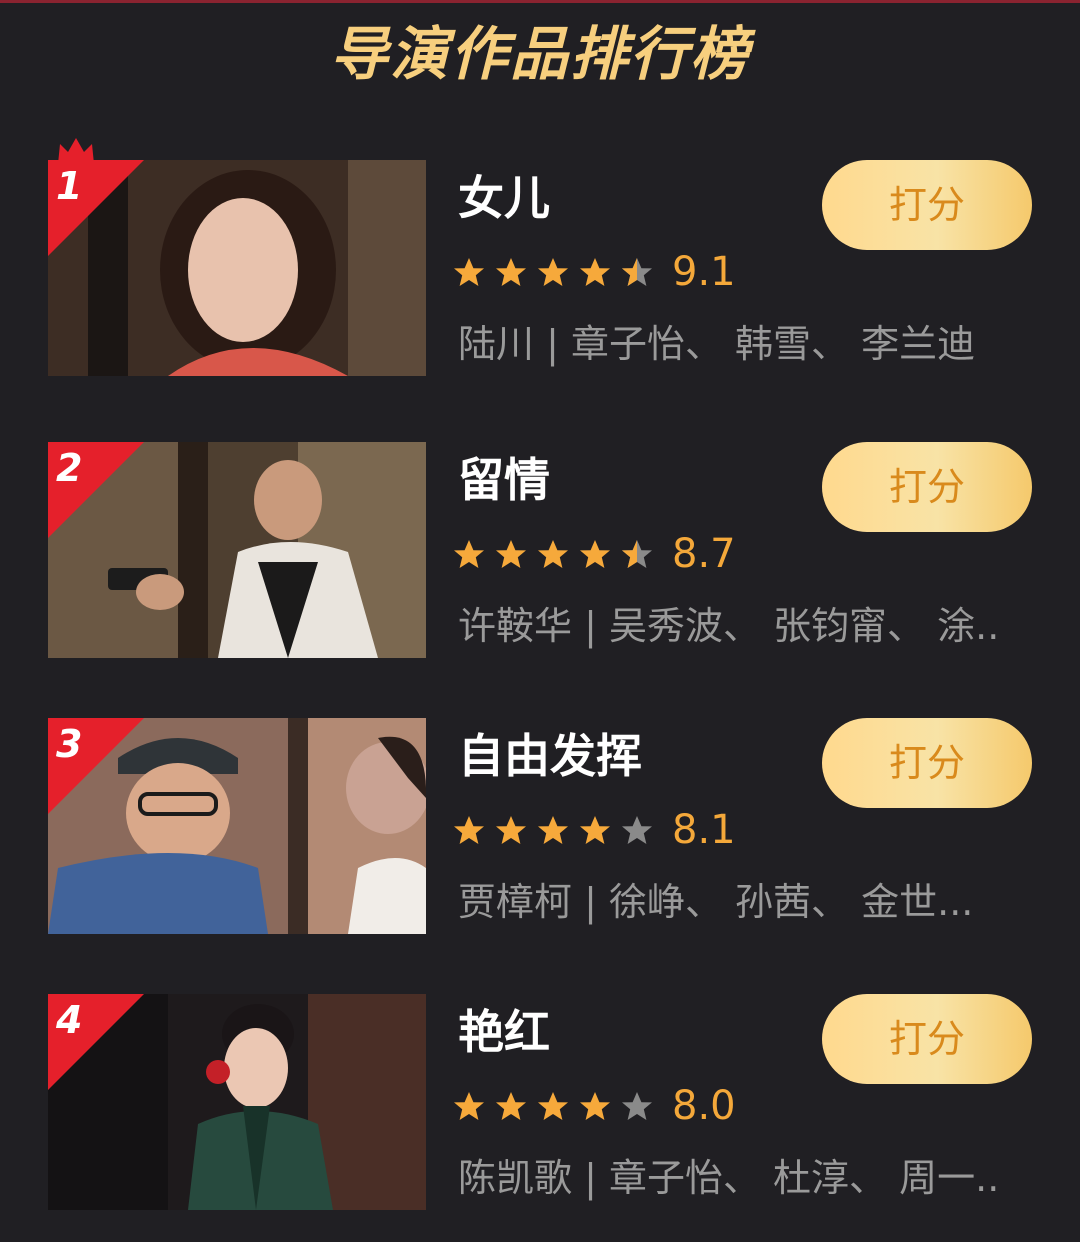 This screenshot has height=1242, width=1080. I want to click on rank-number: 1, so click(69, 186).